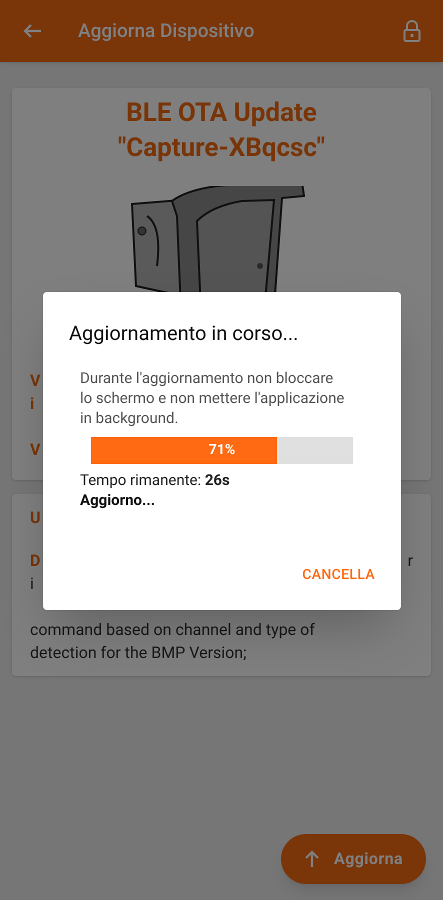 The height and width of the screenshot is (900, 443). Describe the element at coordinates (221, 113) in the screenshot. I see `card-title: BLE OTA Update` at that location.